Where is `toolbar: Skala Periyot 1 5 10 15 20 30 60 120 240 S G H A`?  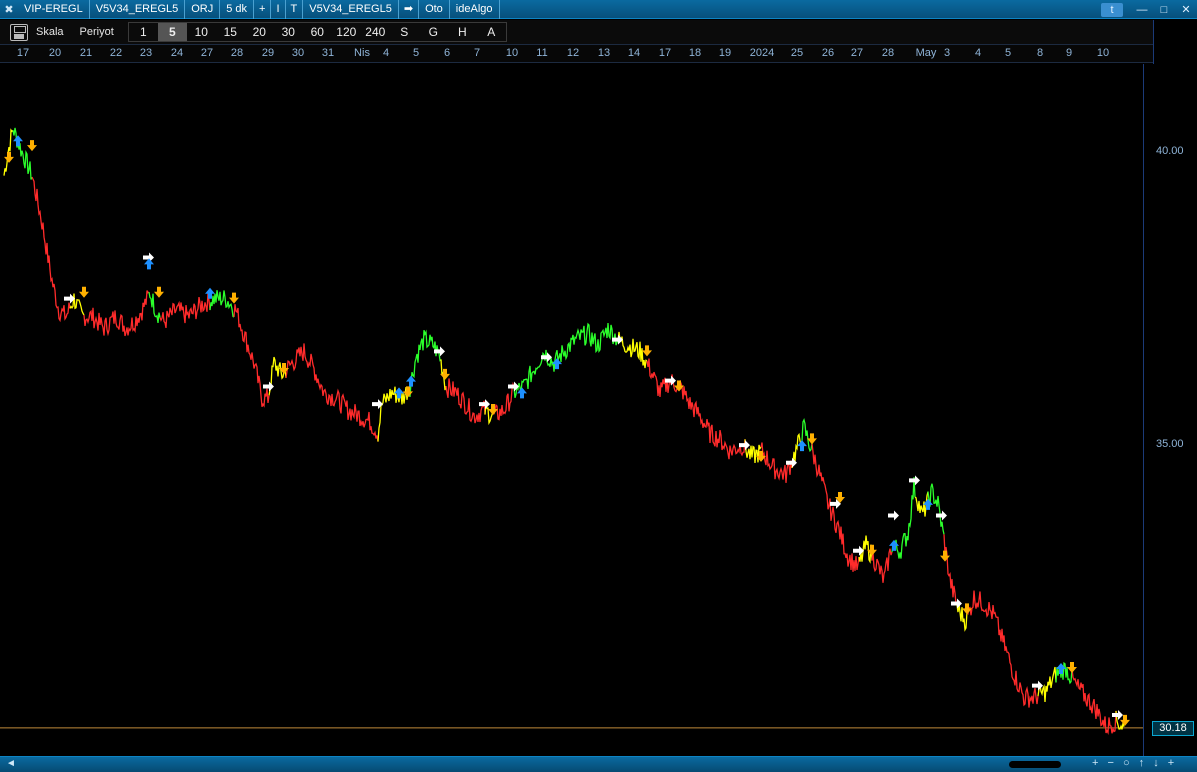 toolbar: Skala Periyot 1 5 10 15 20 30 60 120 240 S G H A is located at coordinates (598, 32).